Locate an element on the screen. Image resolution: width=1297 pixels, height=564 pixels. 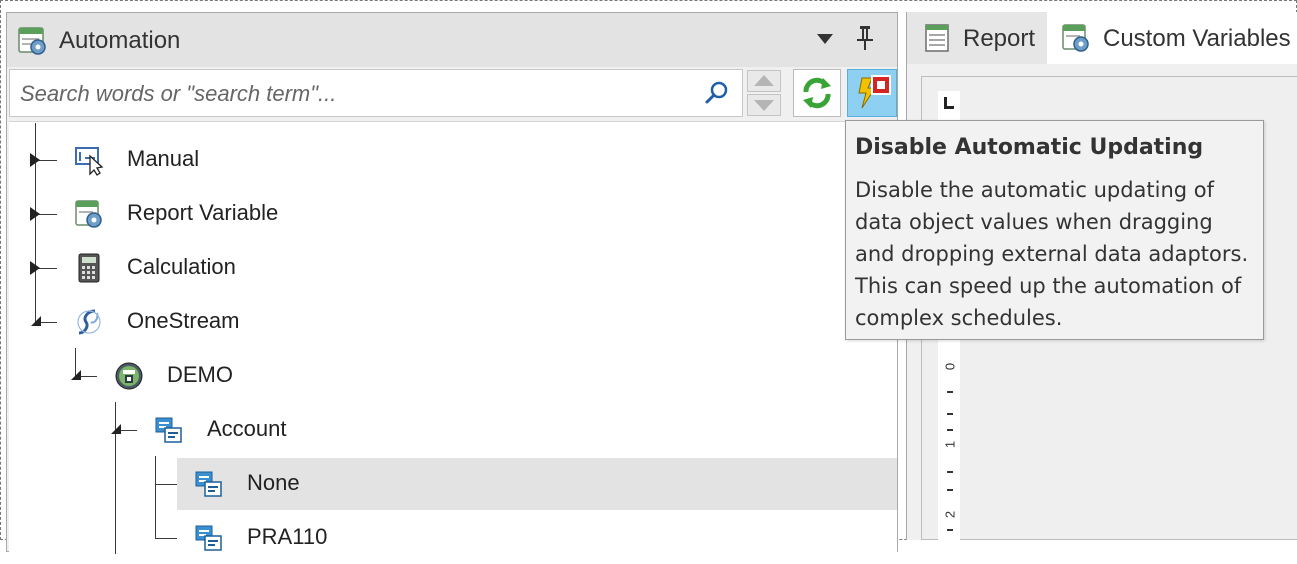
tooltip-line: This can speed up the automation of is located at coordinates (1048, 286).